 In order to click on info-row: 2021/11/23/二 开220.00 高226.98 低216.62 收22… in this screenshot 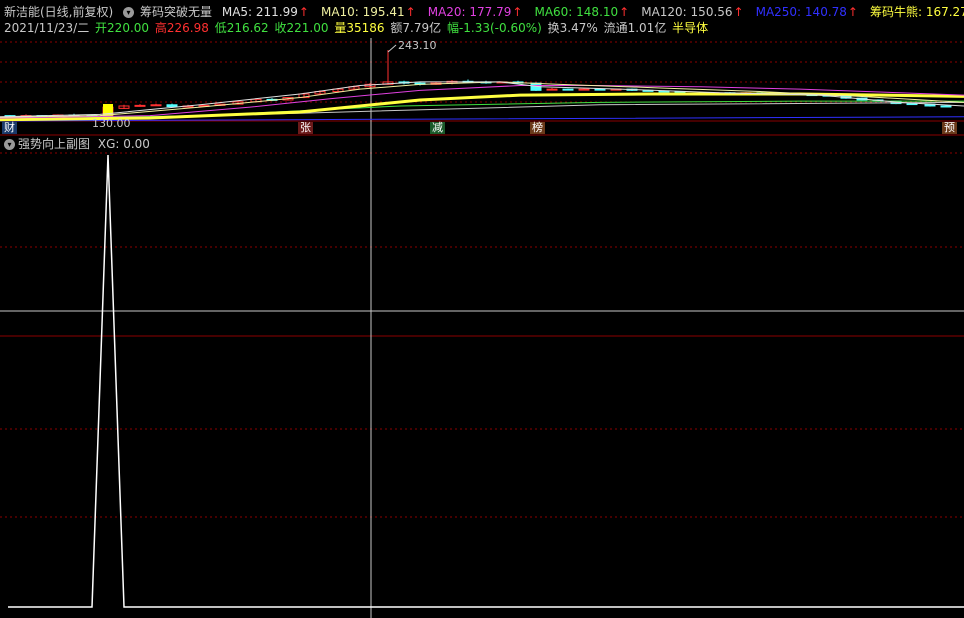, I will do `click(357, 28)`.